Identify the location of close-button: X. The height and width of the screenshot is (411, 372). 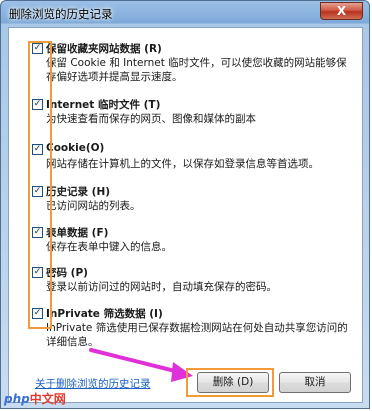
(341, 11).